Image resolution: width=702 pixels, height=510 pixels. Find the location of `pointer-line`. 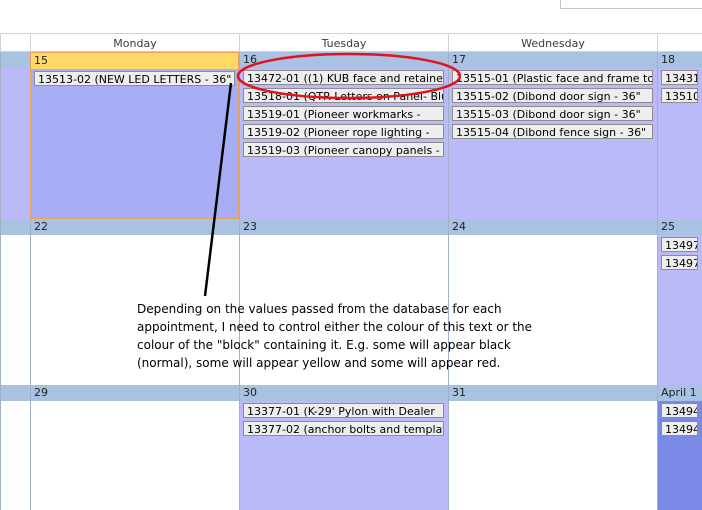

pointer-line is located at coordinates (218, 189).